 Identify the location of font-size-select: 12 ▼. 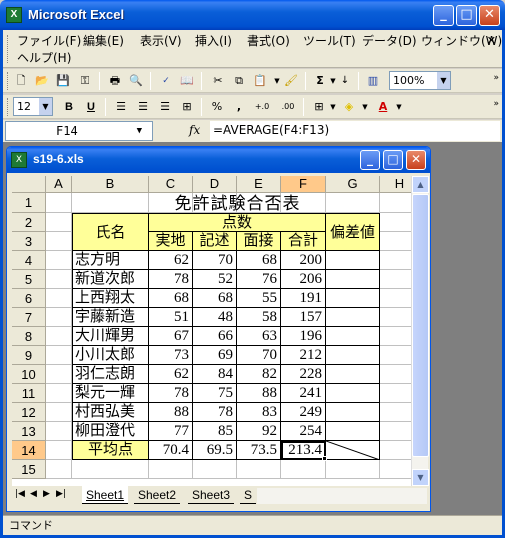
(33, 106).